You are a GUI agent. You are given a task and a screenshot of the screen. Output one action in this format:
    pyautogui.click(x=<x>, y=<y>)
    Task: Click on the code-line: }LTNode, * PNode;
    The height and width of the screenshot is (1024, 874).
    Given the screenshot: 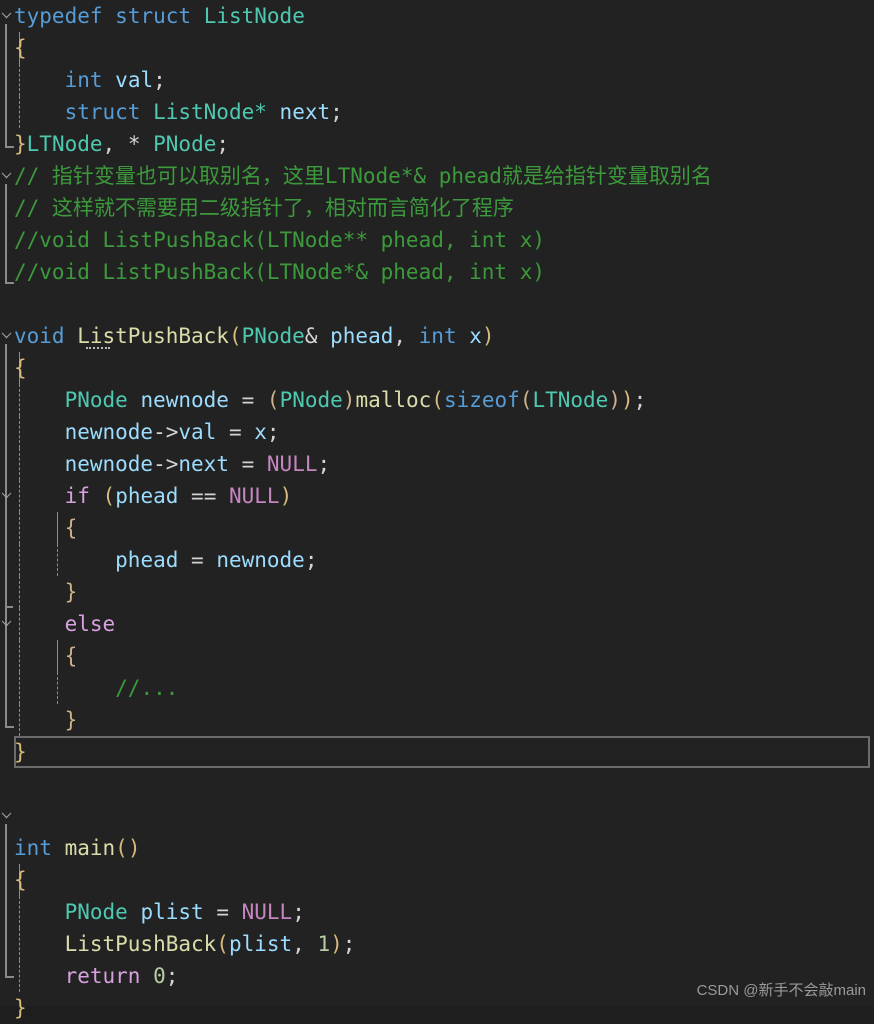 What is the action you would take?
    pyautogui.click(x=437, y=144)
    